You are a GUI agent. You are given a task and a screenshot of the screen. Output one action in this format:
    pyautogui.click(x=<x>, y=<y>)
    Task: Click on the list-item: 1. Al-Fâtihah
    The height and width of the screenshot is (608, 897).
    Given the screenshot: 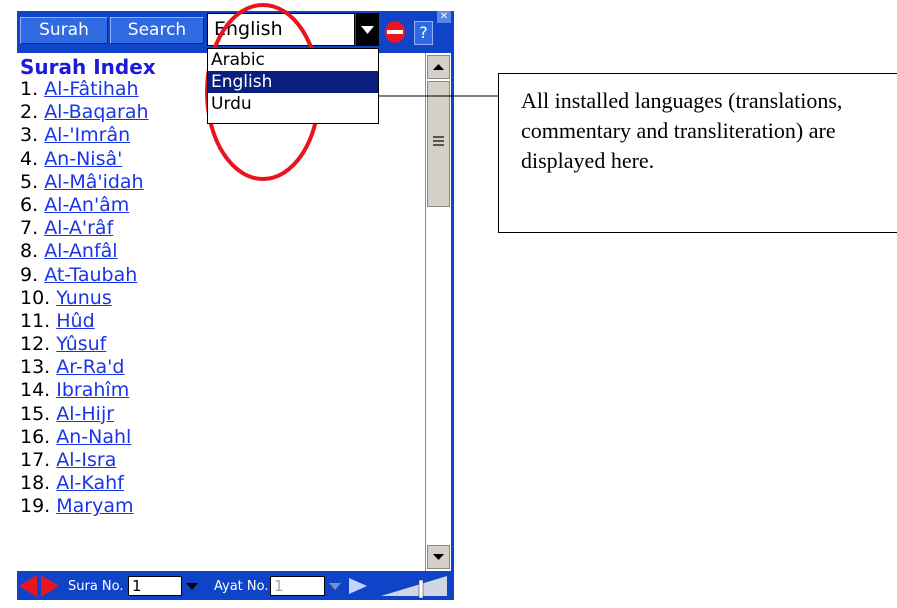 What is the action you would take?
    pyautogui.click(x=84, y=89)
    